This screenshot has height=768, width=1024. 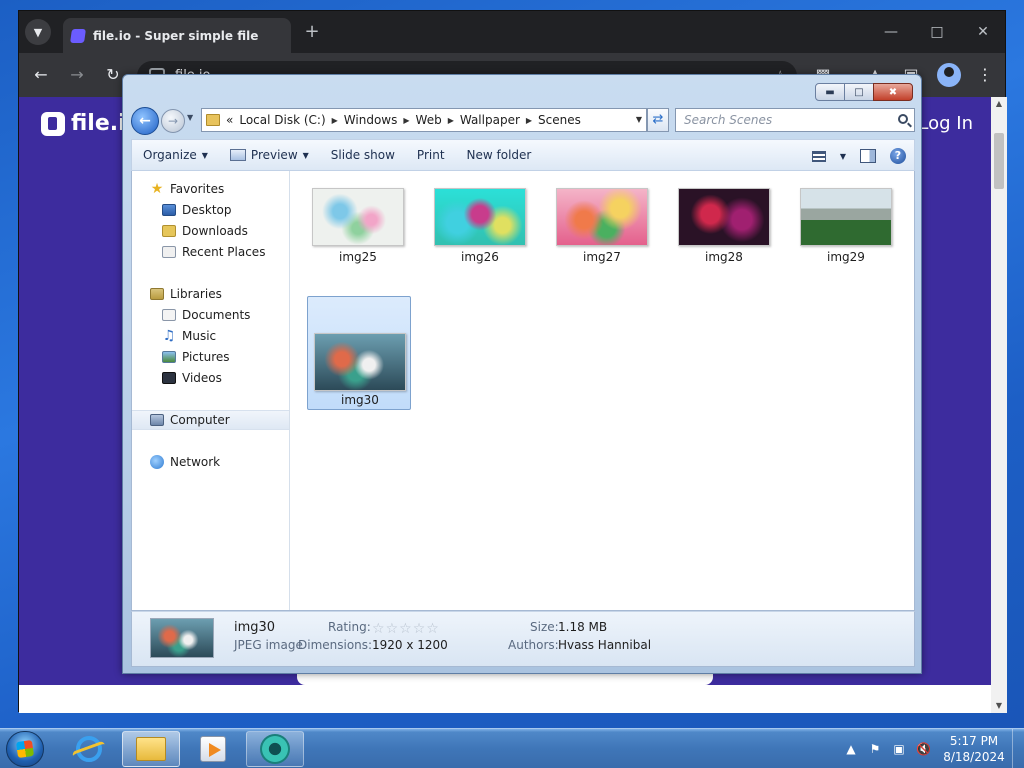 I want to click on folder-icon, so click(x=151, y=749).